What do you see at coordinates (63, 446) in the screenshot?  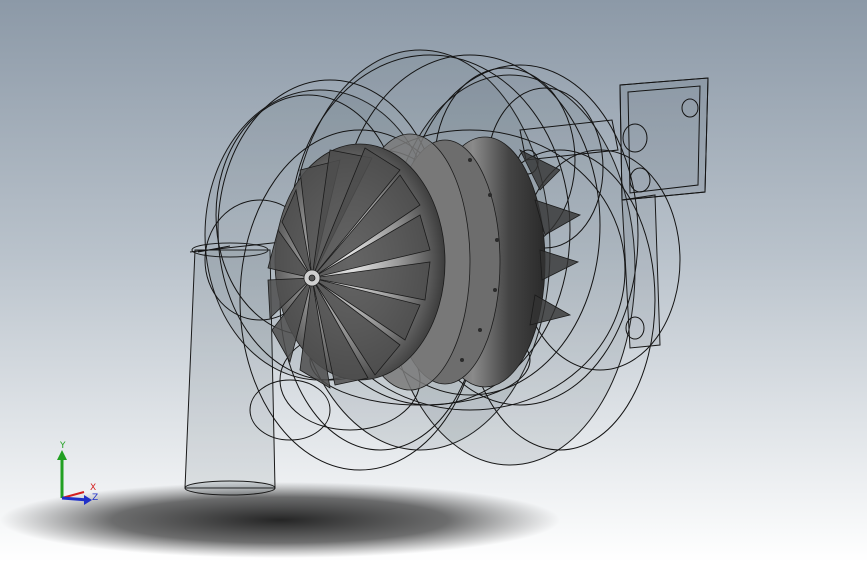 I see `y-label: Y` at bounding box center [63, 446].